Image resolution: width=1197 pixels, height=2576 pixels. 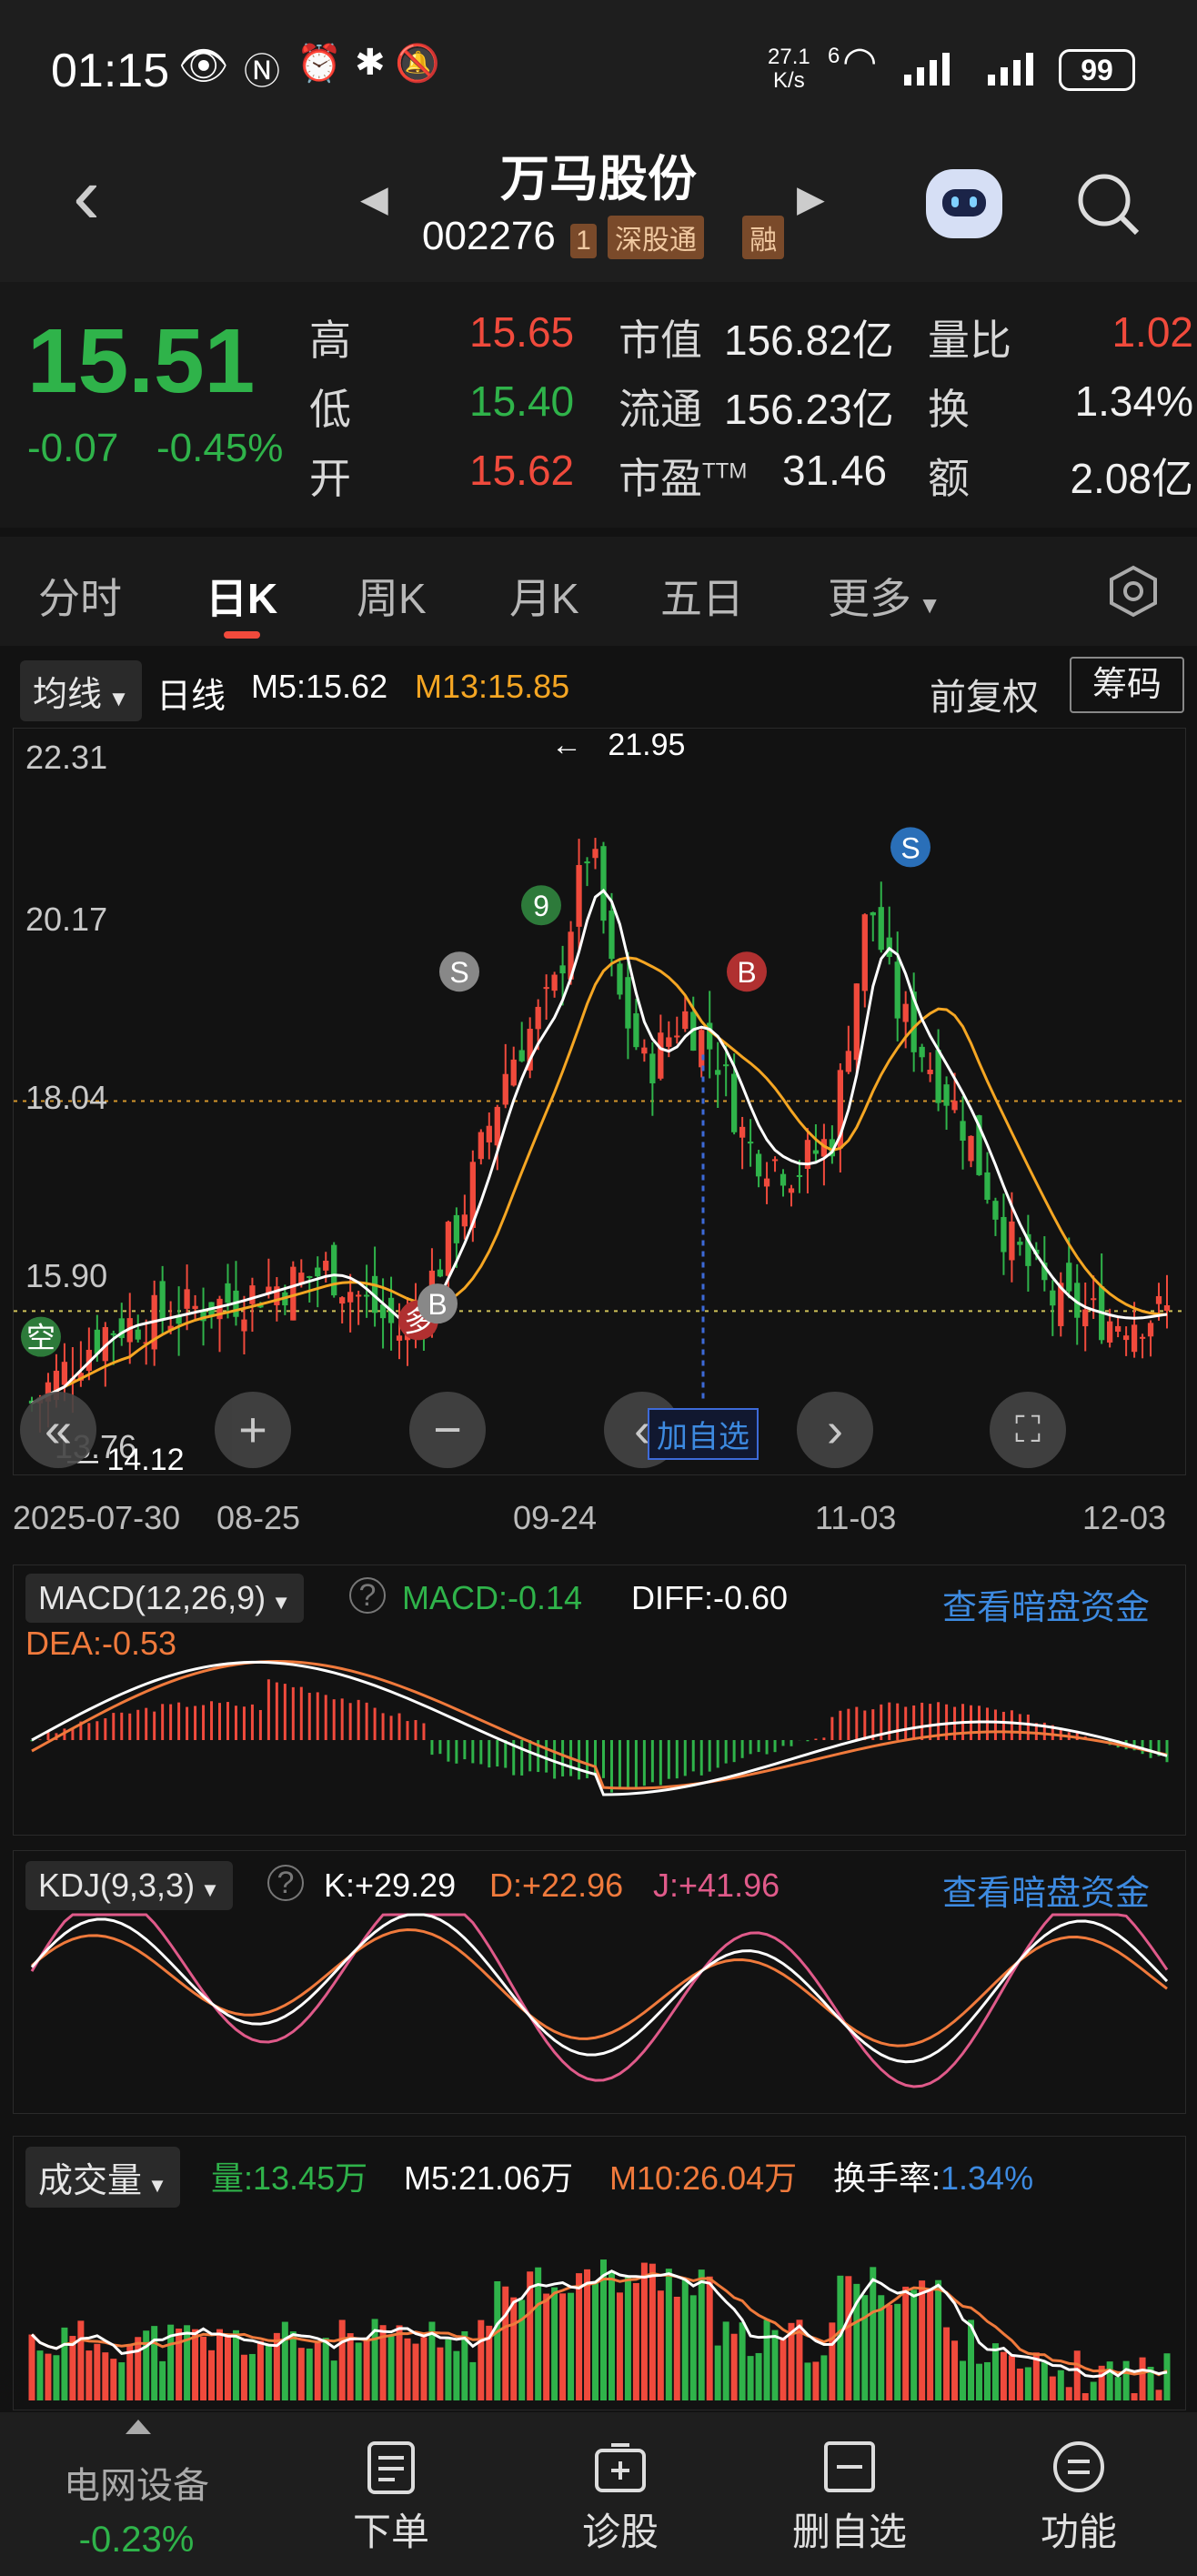 I want to click on float-label: 流通, so click(x=660, y=409).